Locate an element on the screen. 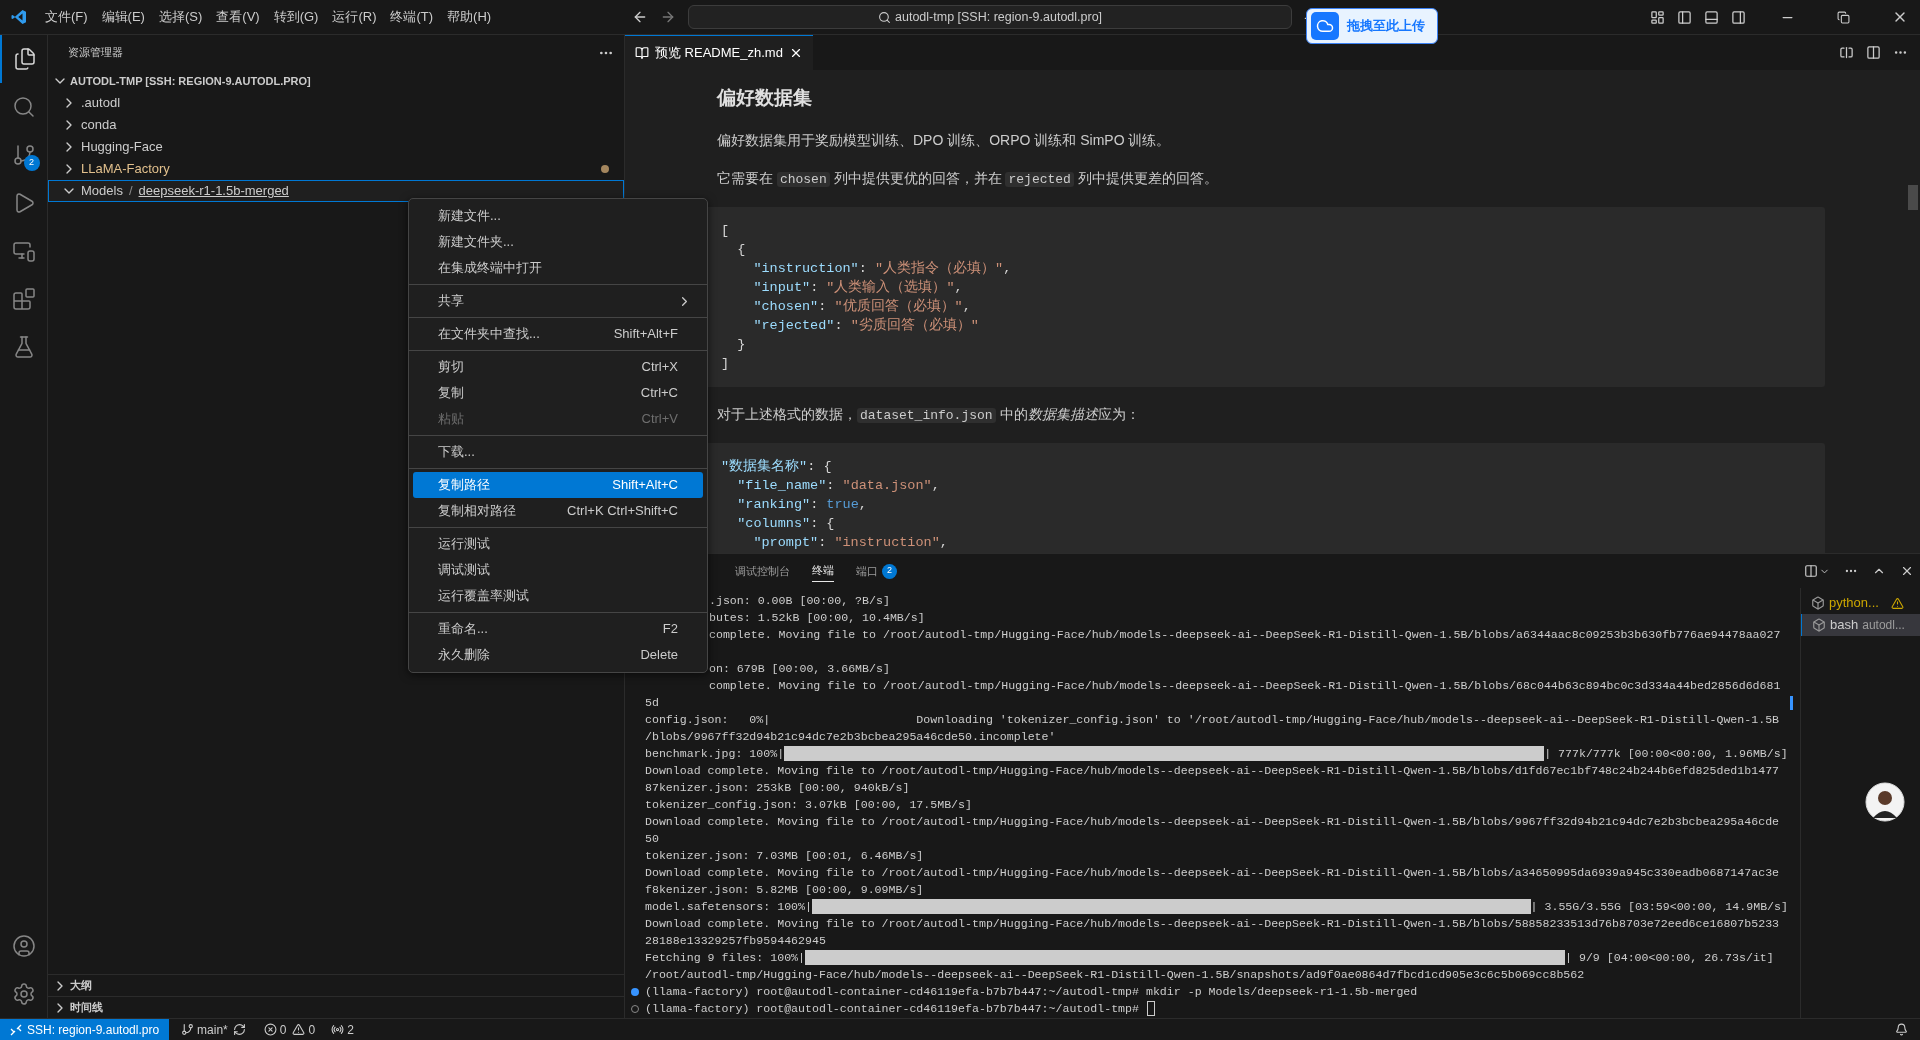 The image size is (1920, 1040). tree-item: Hugging-Face is located at coordinates (336, 147).